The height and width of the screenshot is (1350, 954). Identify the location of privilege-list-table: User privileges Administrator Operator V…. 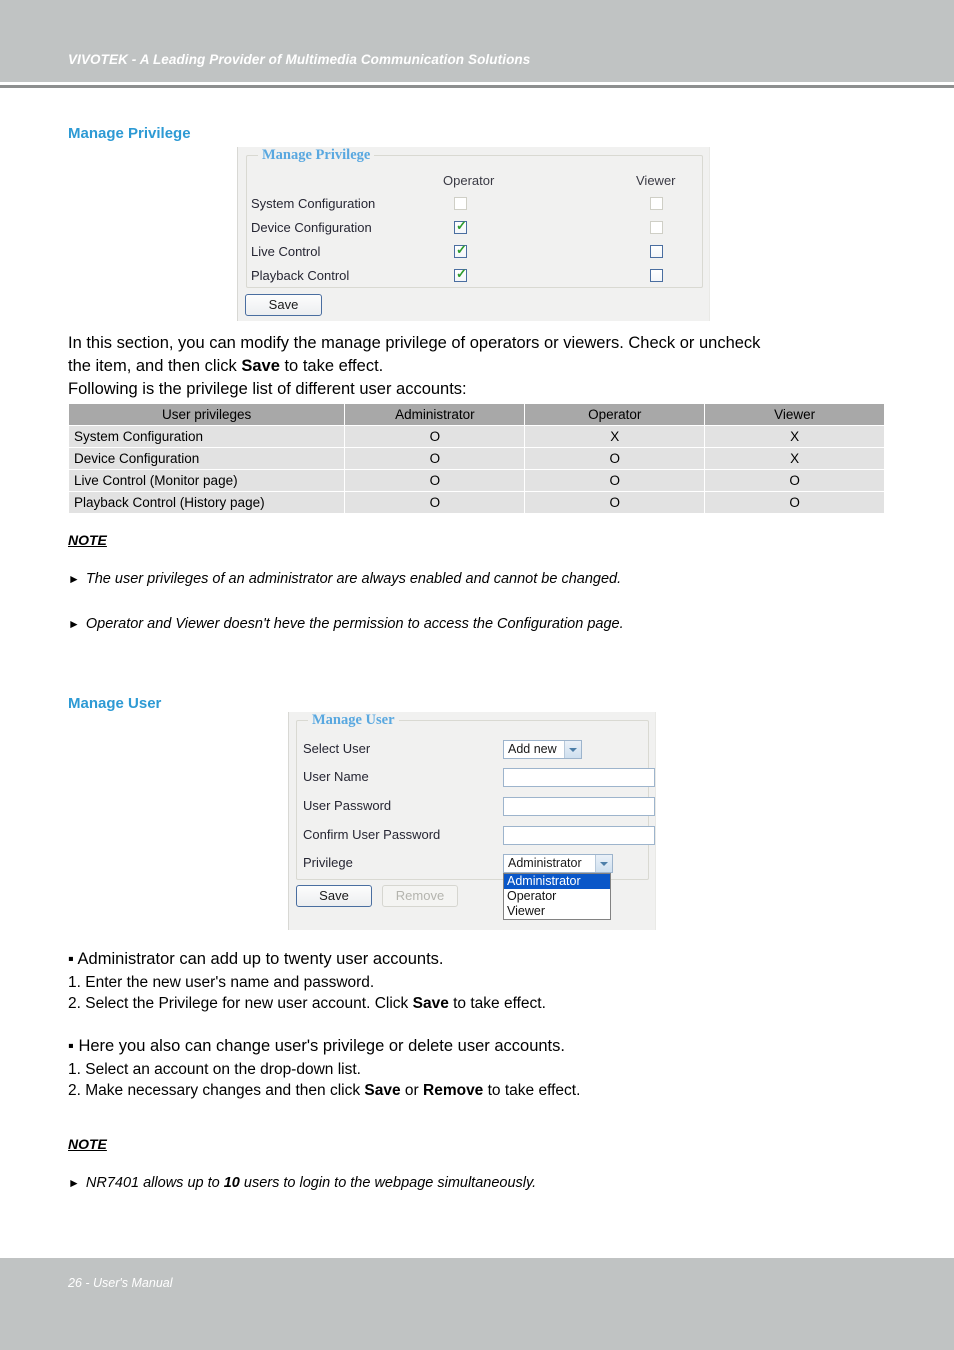
(476, 458).